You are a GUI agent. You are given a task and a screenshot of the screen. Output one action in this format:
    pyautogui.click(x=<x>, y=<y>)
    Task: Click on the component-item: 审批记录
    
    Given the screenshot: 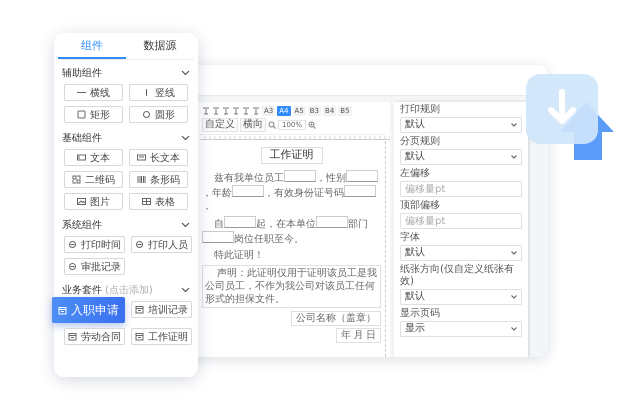 What is the action you would take?
    pyautogui.click(x=94, y=266)
    